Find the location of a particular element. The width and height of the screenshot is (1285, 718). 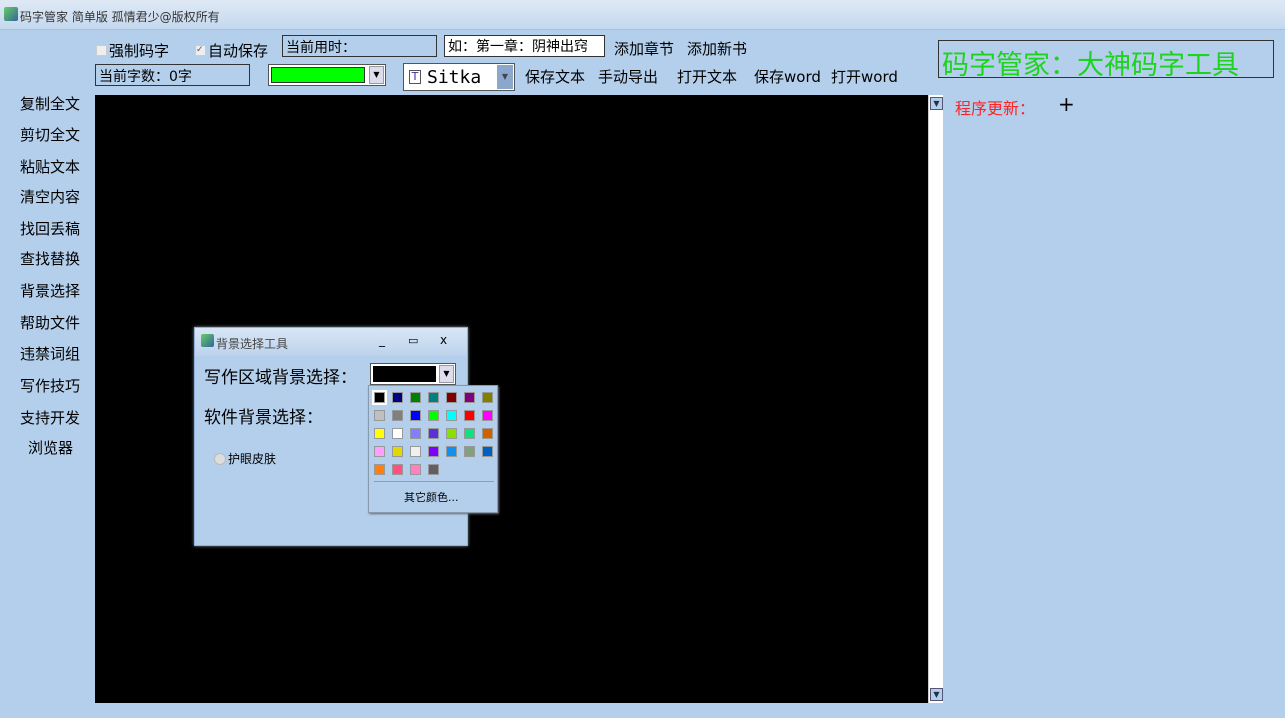

chapter-input is located at coordinates (524, 46).